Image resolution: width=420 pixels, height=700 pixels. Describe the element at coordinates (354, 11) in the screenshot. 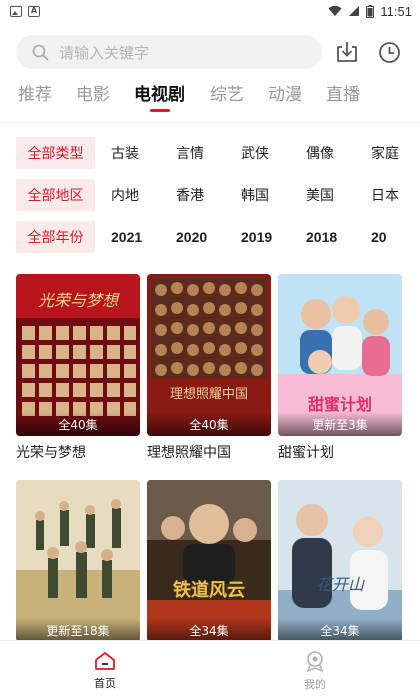

I see `signal-icon` at that location.